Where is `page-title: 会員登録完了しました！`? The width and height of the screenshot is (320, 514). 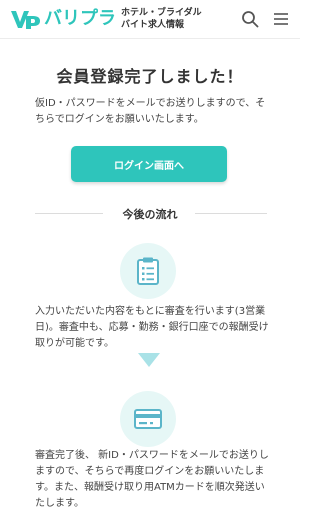 page-title: 会員登録完了しました！ is located at coordinates (150, 76).